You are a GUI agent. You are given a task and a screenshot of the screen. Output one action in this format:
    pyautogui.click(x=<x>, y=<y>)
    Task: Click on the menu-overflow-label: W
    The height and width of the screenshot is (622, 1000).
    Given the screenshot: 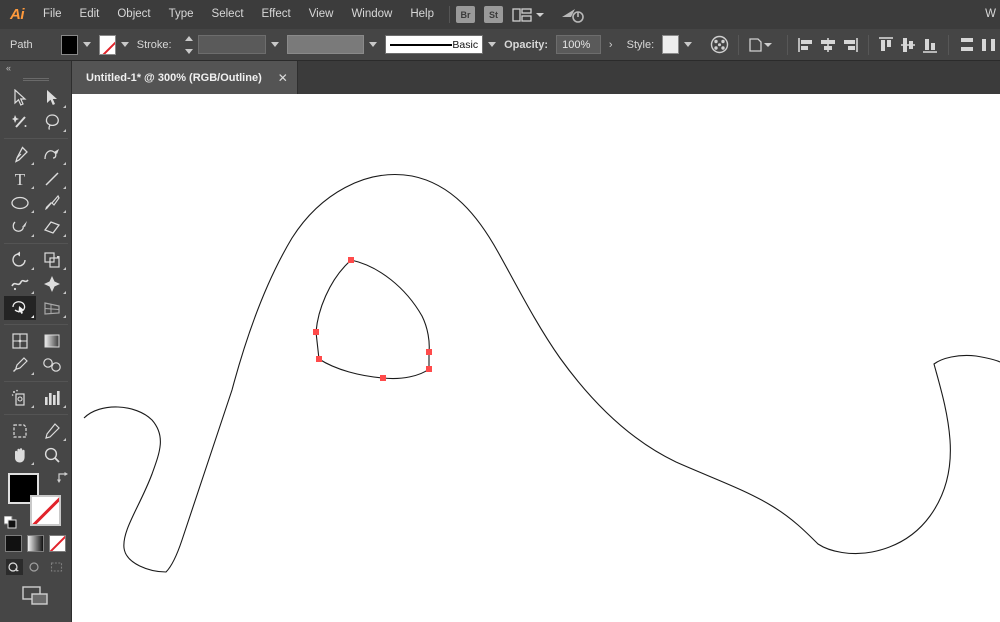 What is the action you would take?
    pyautogui.click(x=990, y=14)
    